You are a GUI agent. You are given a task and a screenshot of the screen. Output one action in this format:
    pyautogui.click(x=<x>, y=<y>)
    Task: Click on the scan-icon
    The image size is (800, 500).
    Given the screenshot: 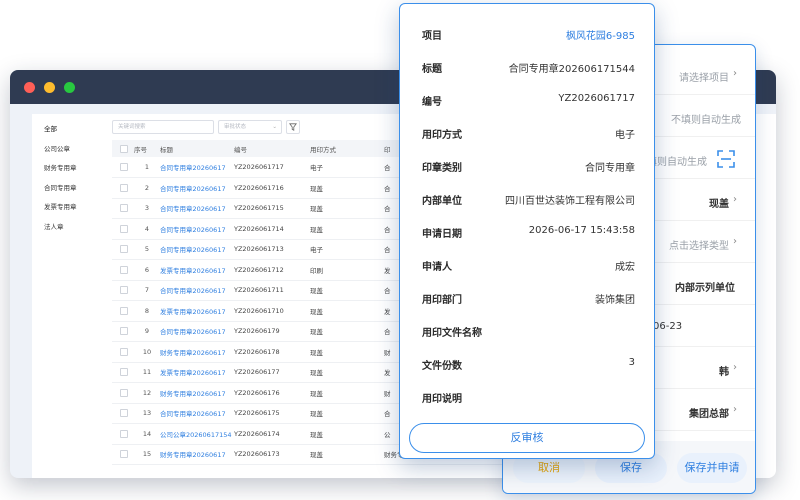 What is the action you would take?
    pyautogui.click(x=726, y=159)
    